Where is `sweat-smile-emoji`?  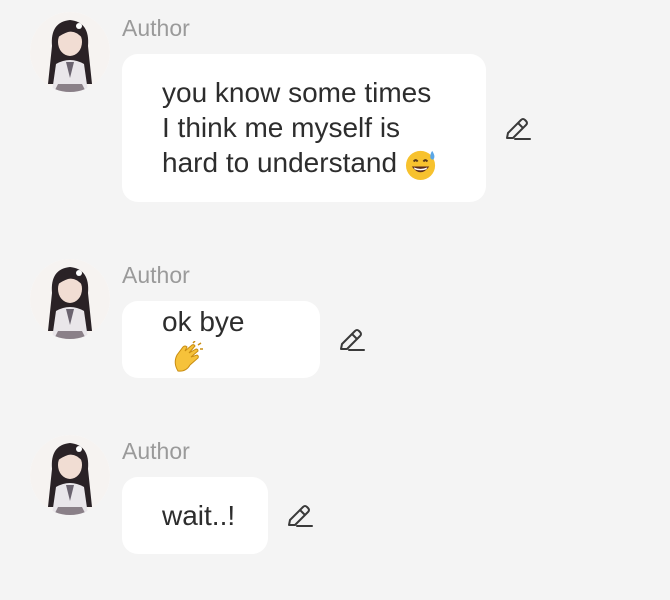 sweat-smile-emoji is located at coordinates (421, 165).